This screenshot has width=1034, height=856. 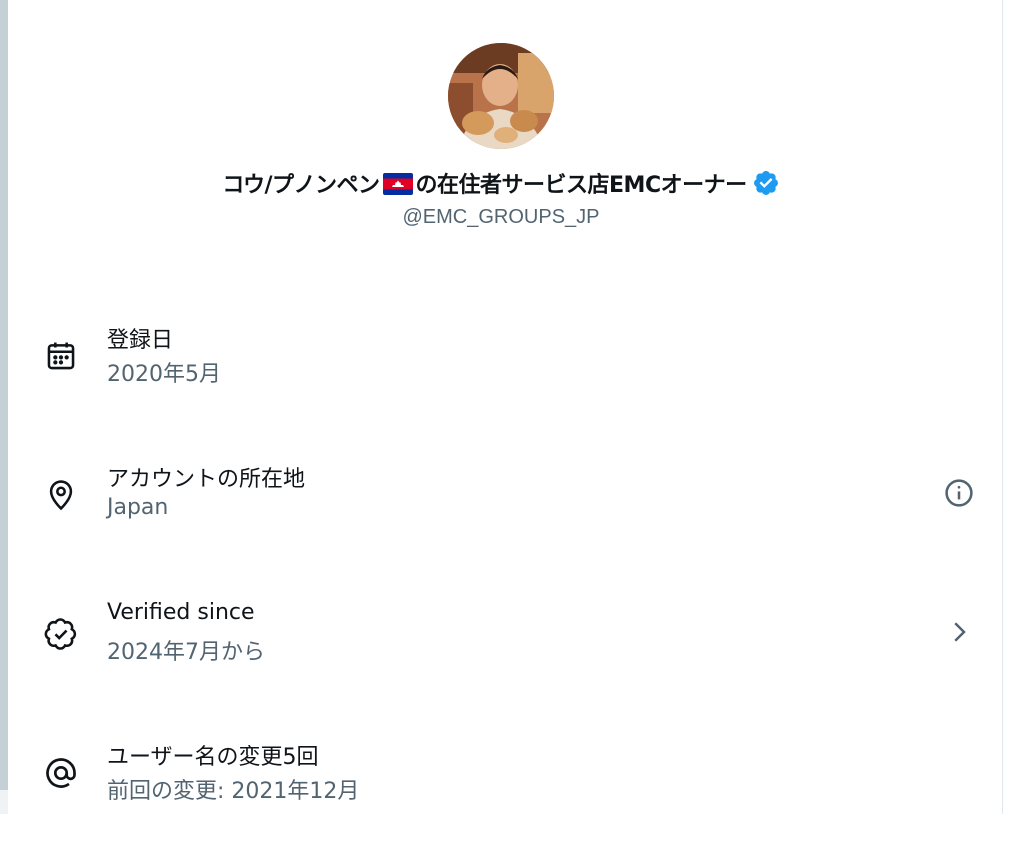 I want to click on location-pin-icon, so click(x=61, y=495).